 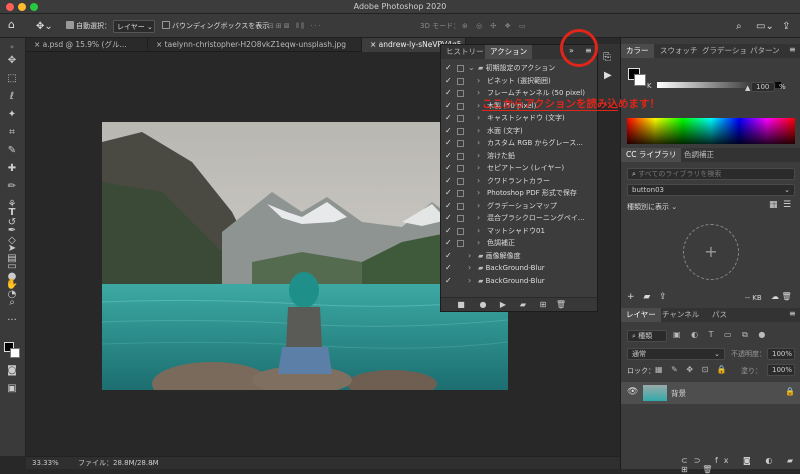 I want to click on layer-visibility-icon: 👁, so click(x=632, y=392).